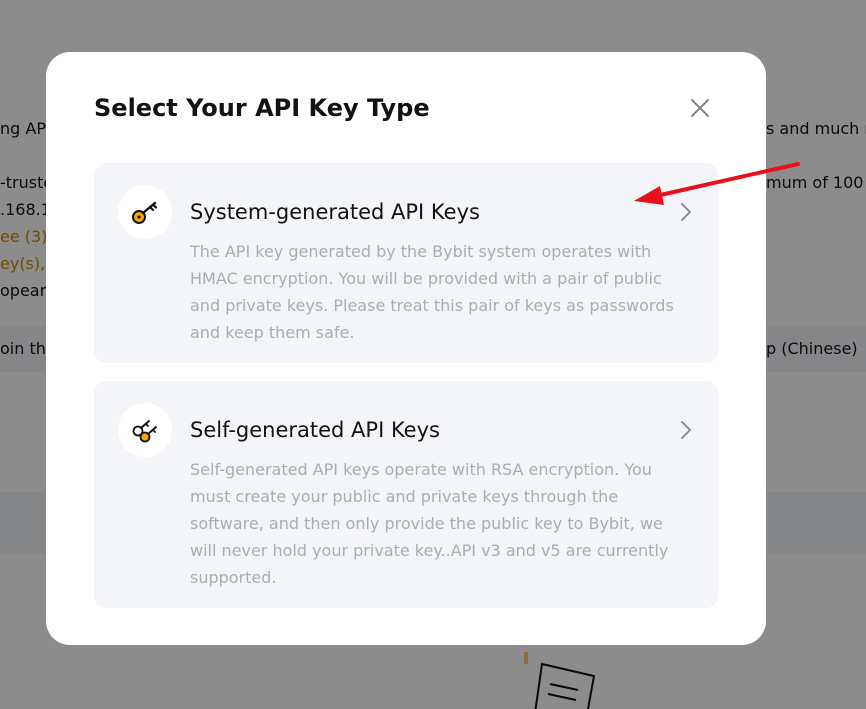  Describe the element at coordinates (262, 108) in the screenshot. I see `modal-title: Select Your API Key Type` at that location.